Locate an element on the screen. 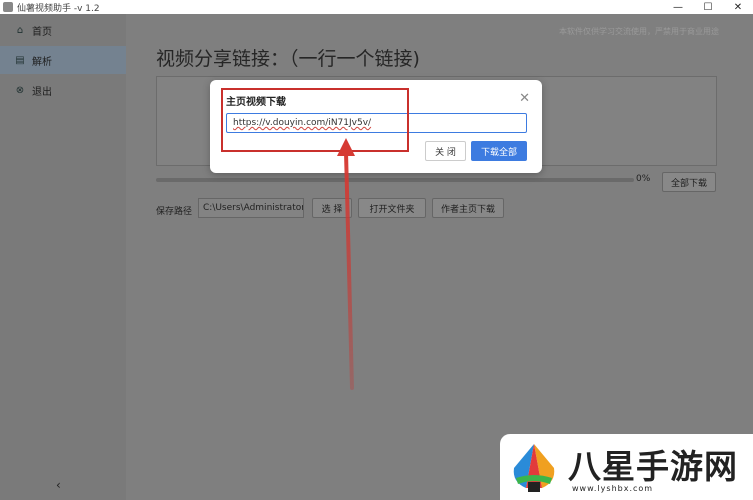 This screenshot has width=753, height=500. title-bar: 仙薯视频助手 -v 1.2 — ☐ ✕ is located at coordinates (376, 7).